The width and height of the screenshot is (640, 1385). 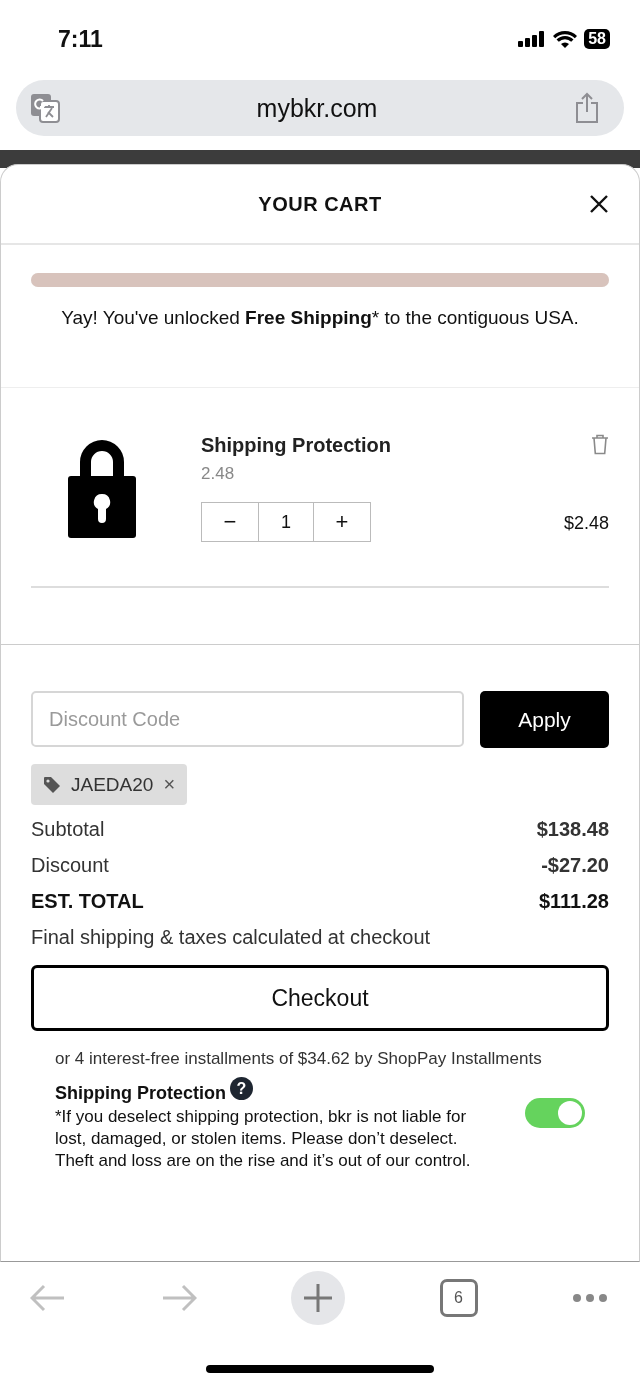 What do you see at coordinates (544, 719) in the screenshot?
I see `apply-button: Apply` at bounding box center [544, 719].